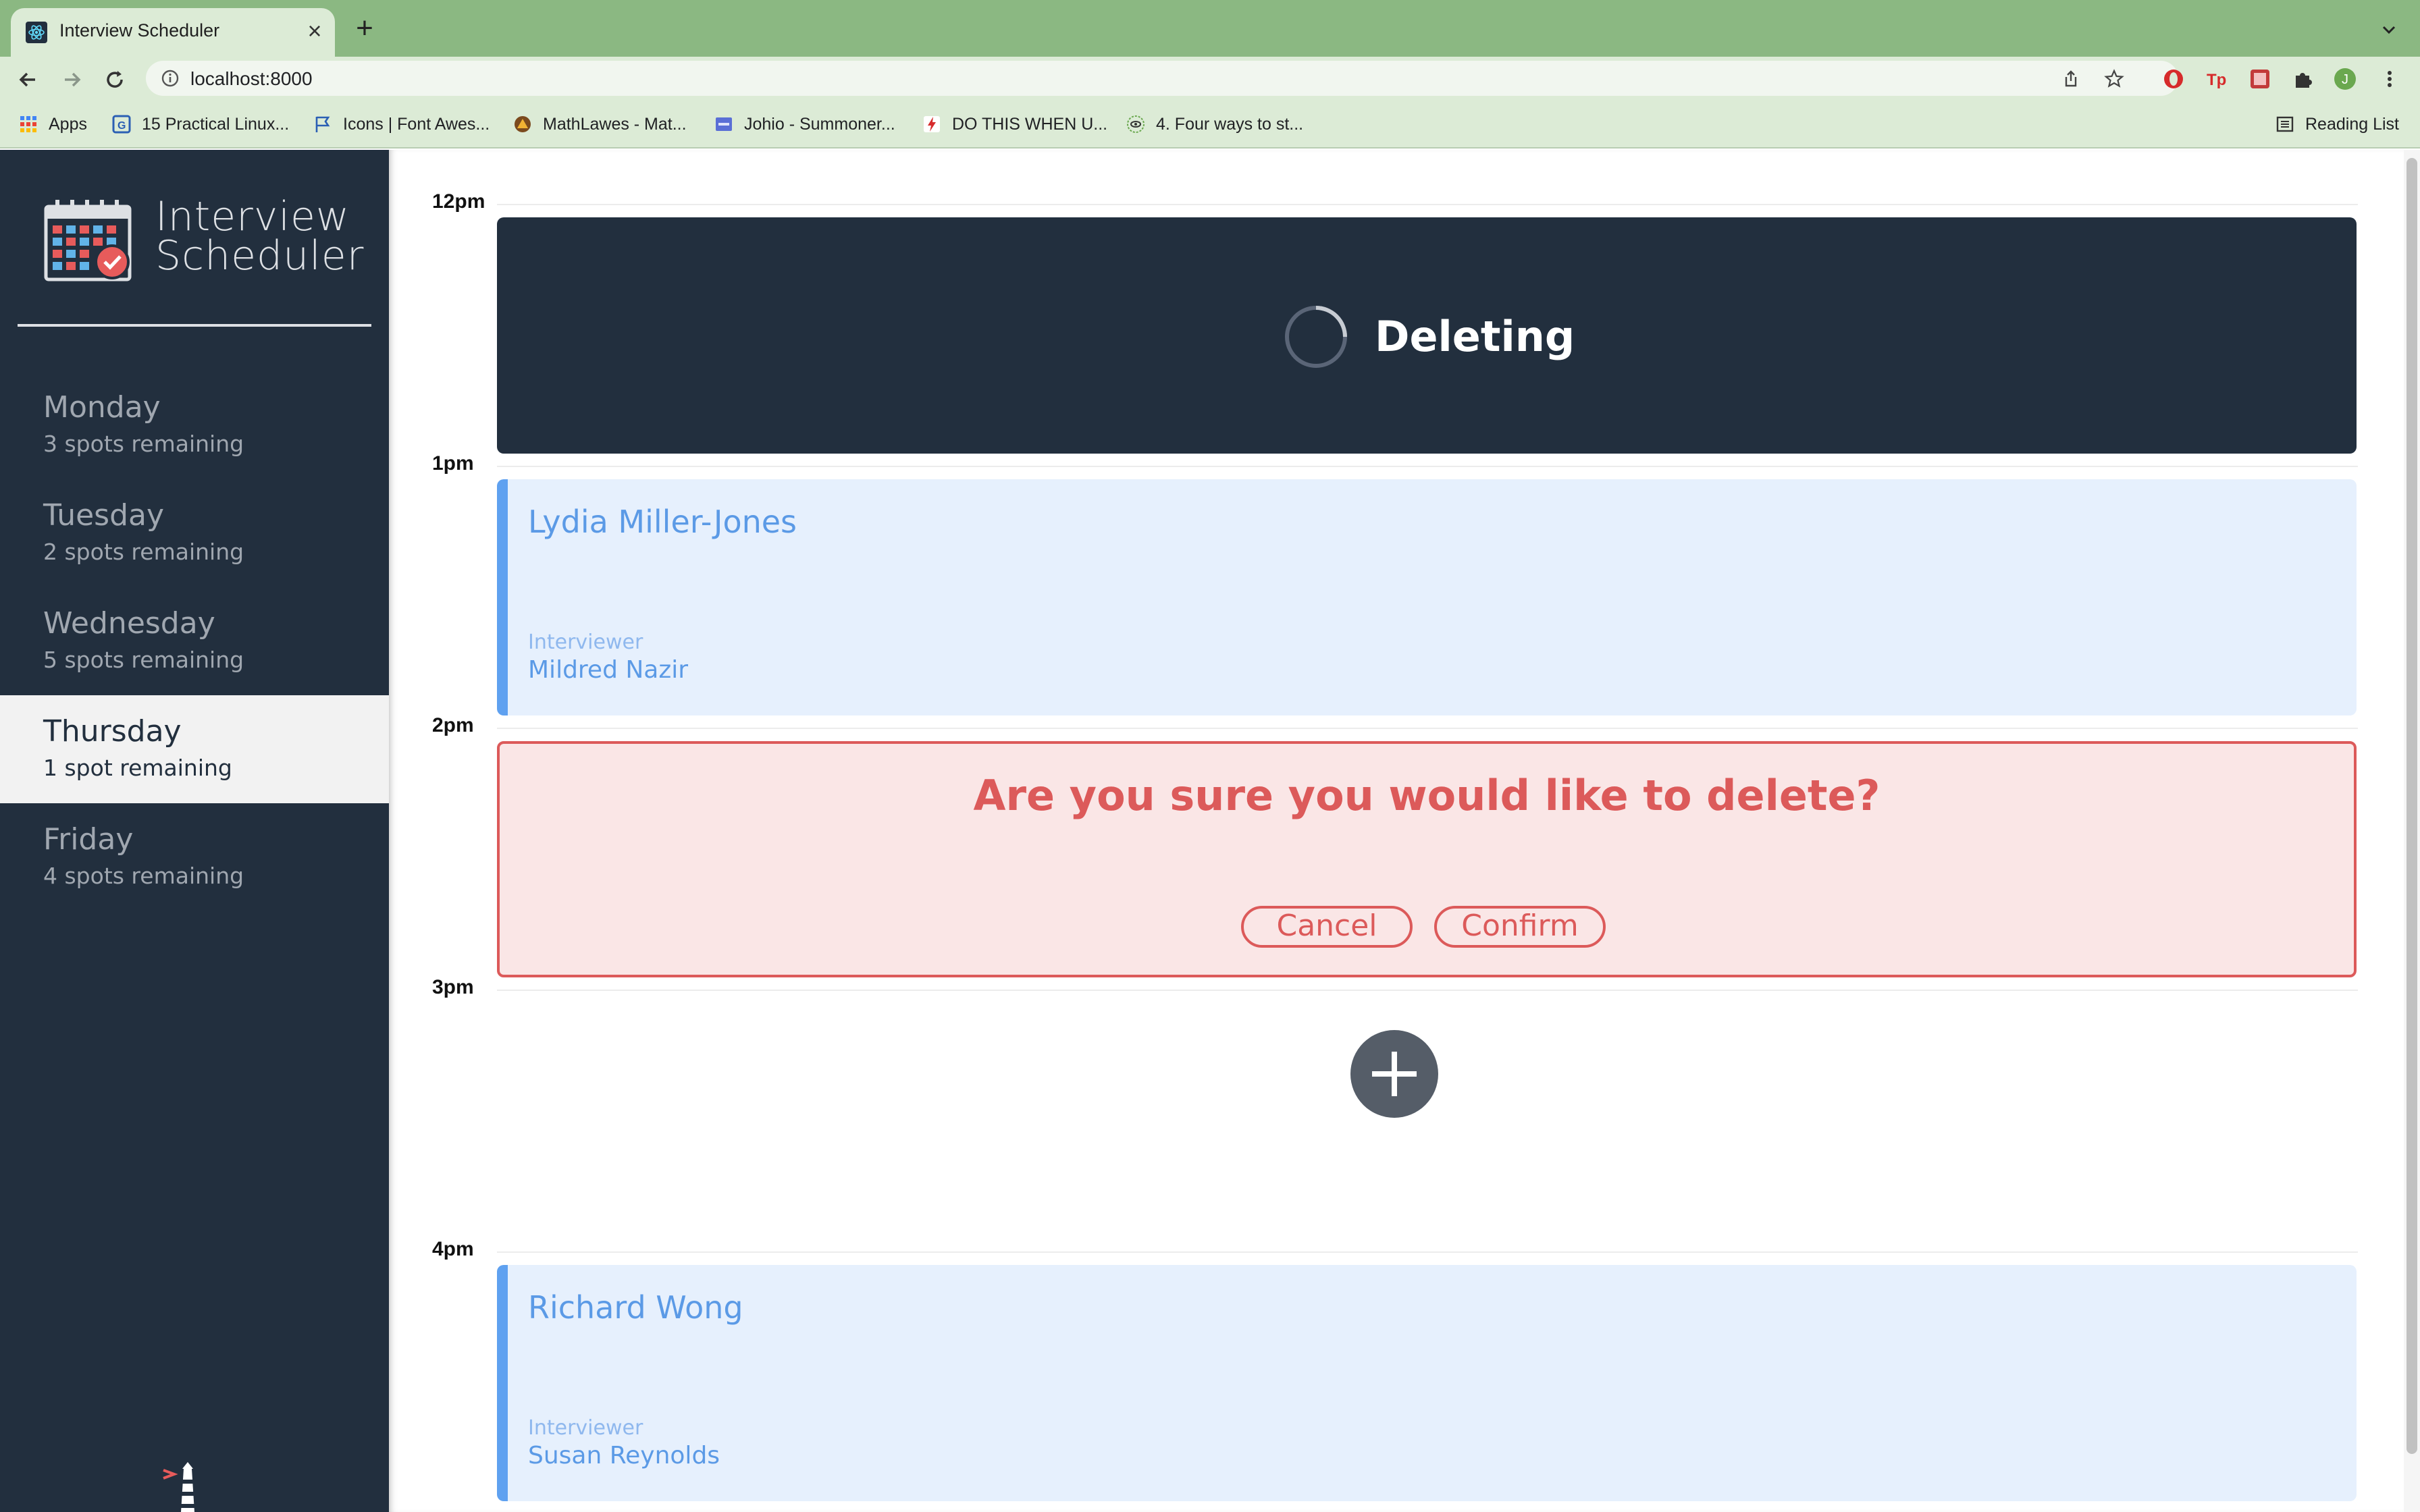 The width and height of the screenshot is (2420, 1512). I want to click on day-spots: 2 spots remaining, so click(143, 552).